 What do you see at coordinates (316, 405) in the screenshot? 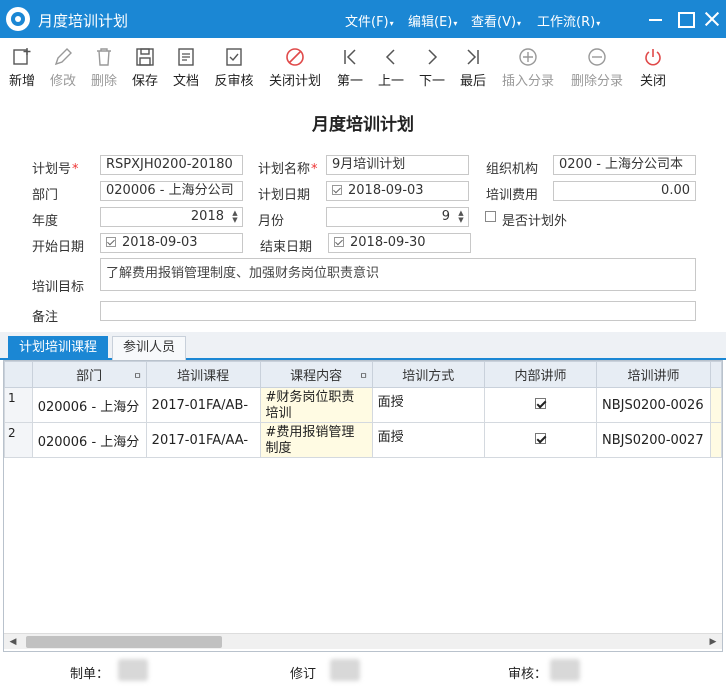
I see `cell-content: #财务岗位职责培训` at bounding box center [316, 405].